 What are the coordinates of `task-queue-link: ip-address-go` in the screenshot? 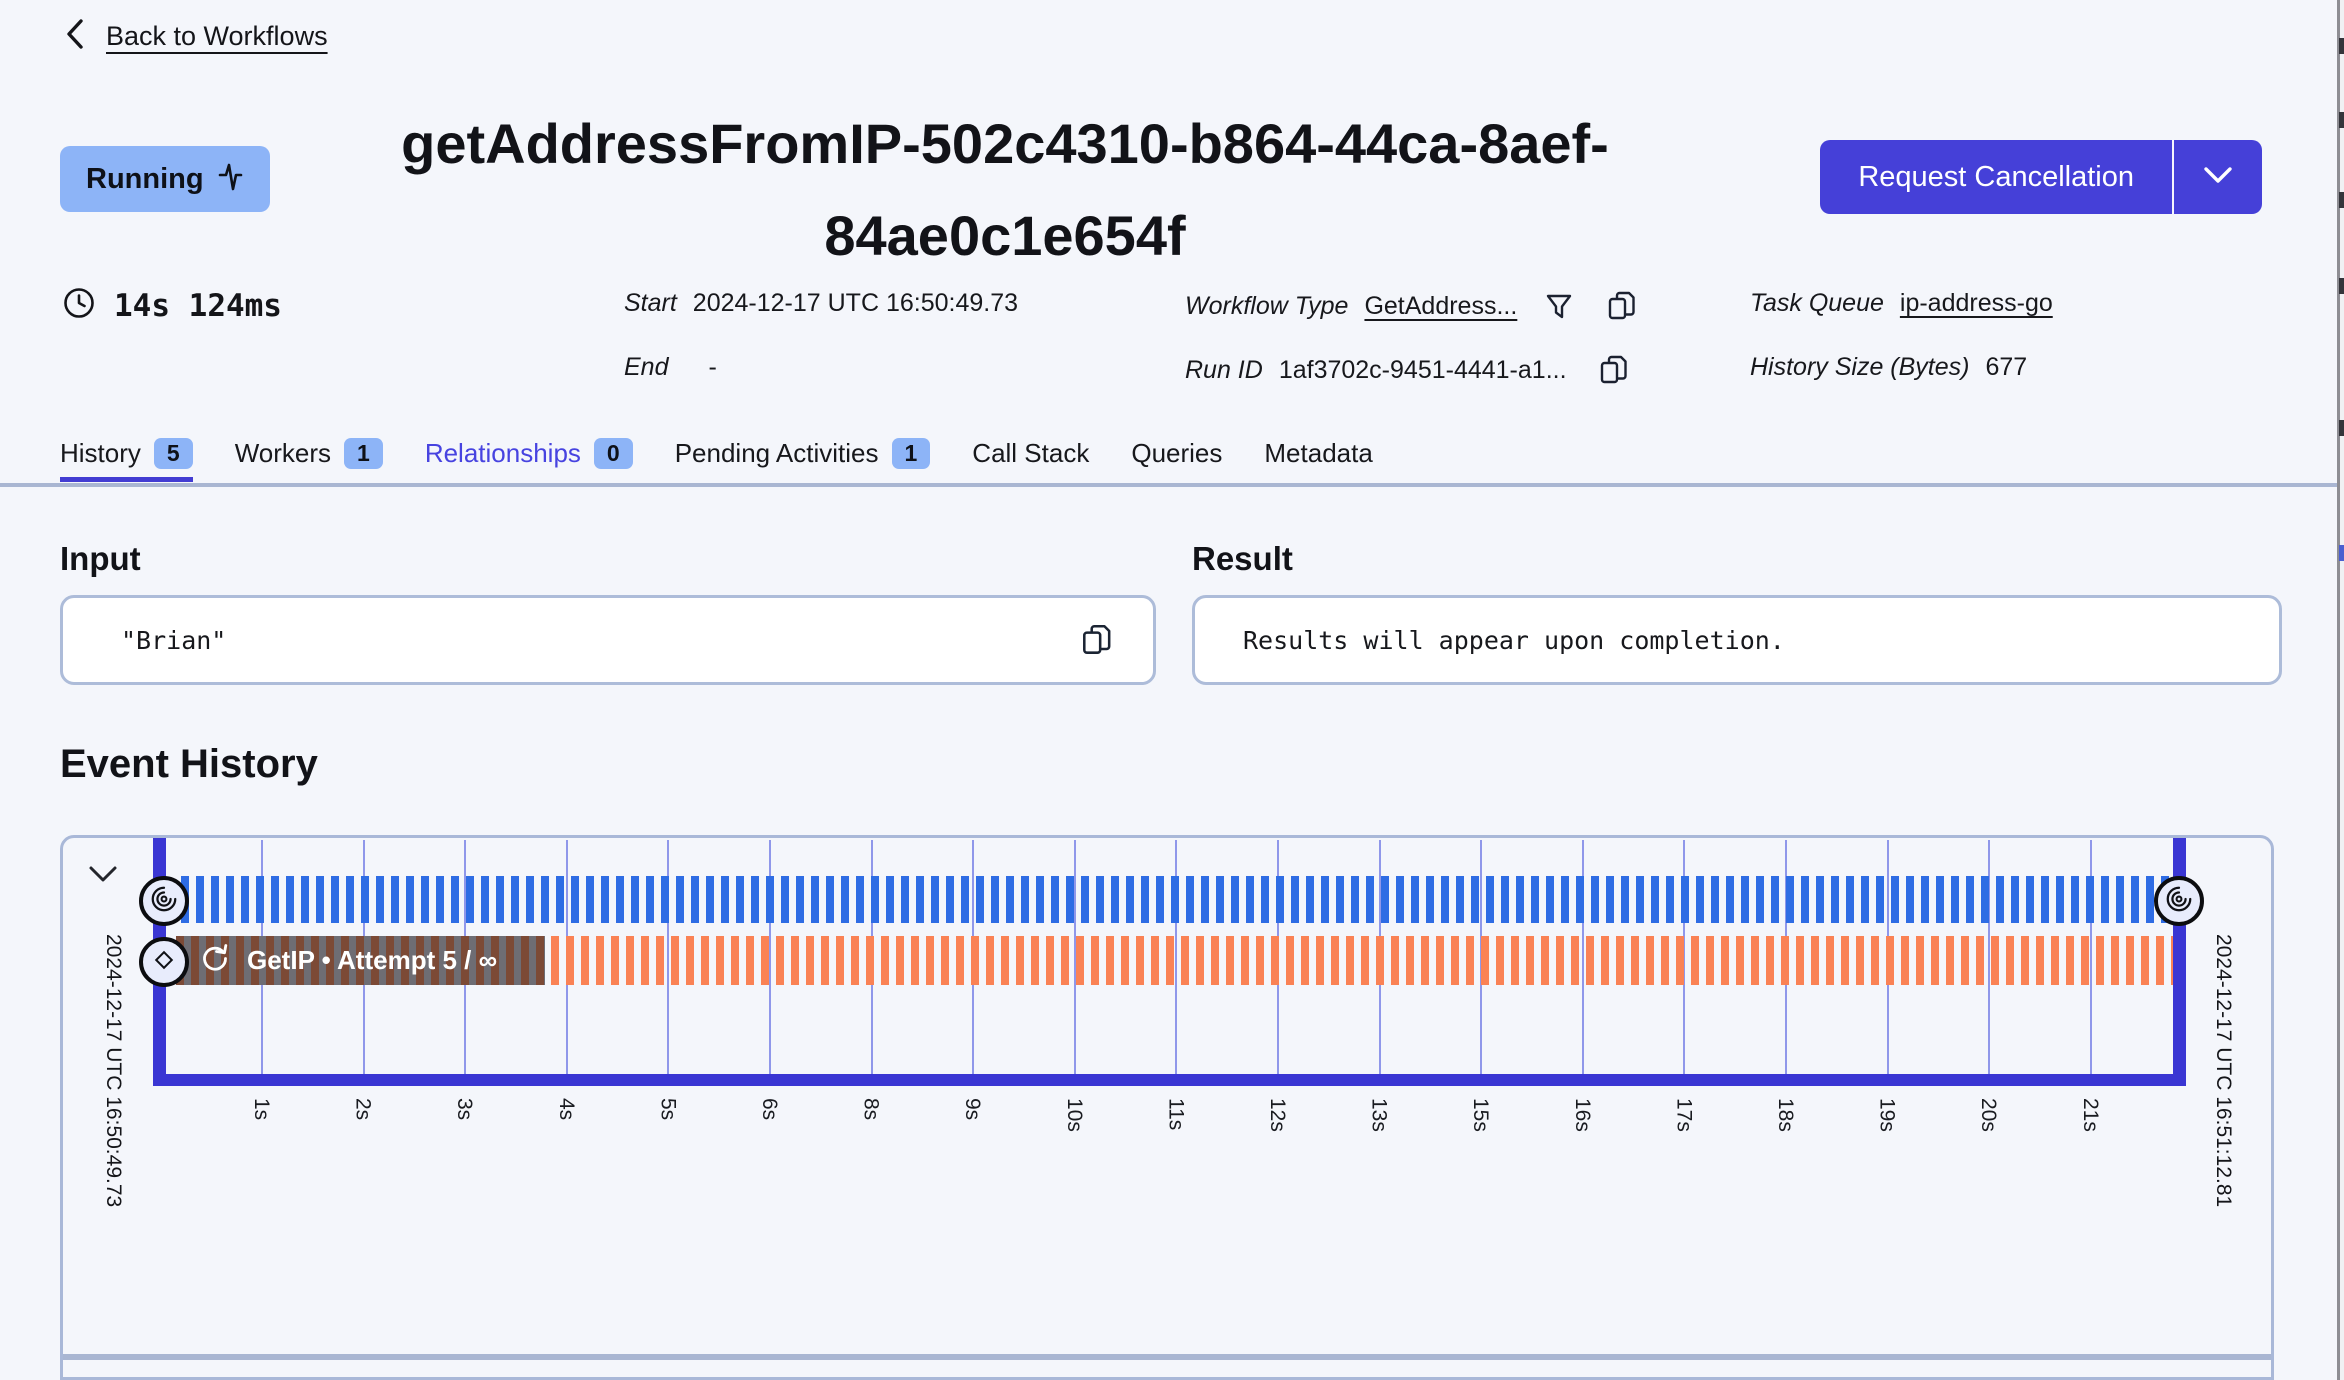 It's located at (1976, 303).